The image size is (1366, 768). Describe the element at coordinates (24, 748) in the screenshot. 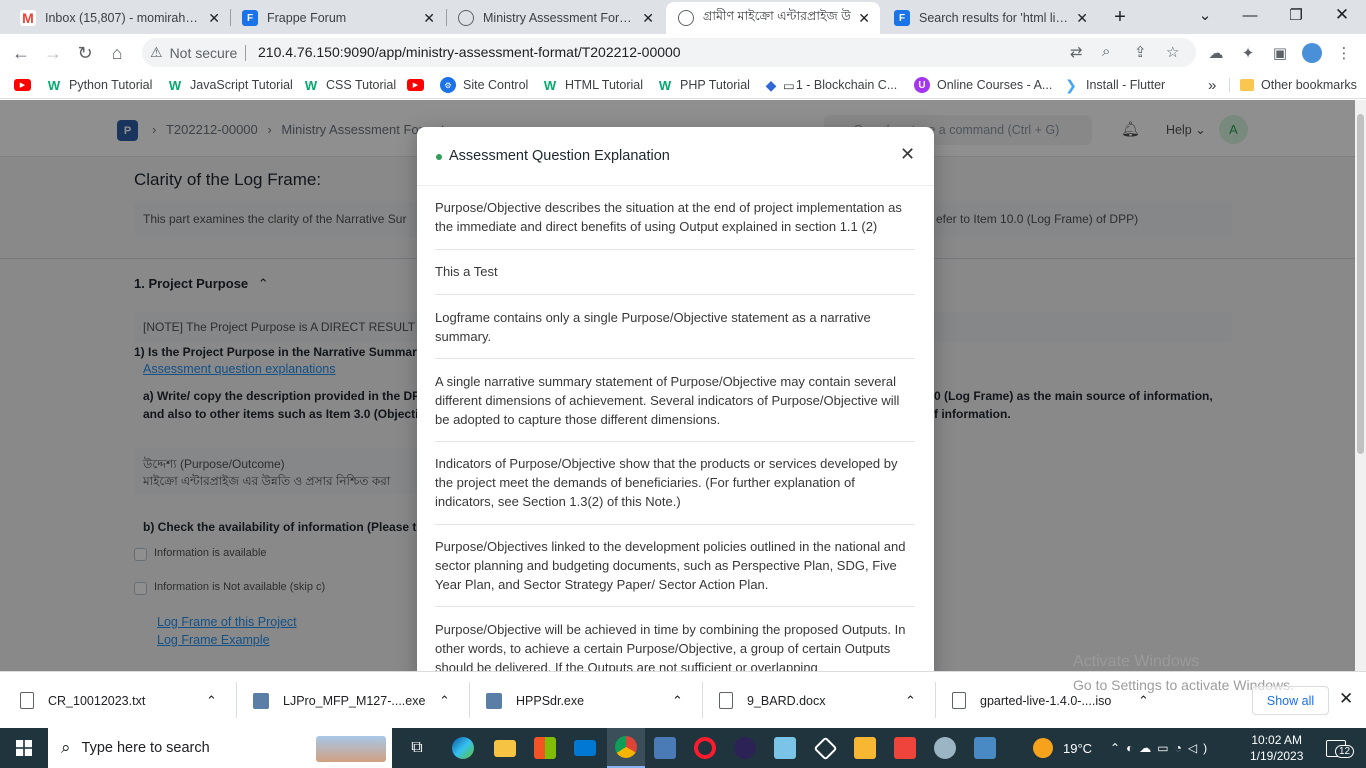

I see `windows-start-icon` at that location.